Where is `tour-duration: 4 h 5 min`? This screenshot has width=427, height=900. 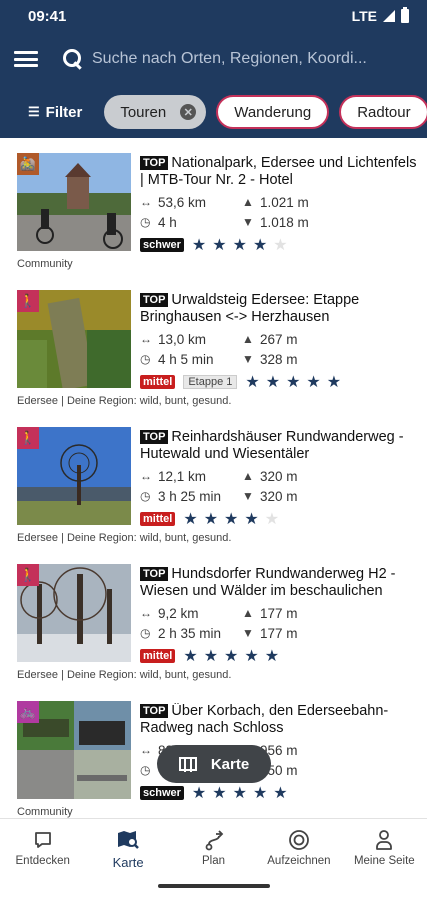 tour-duration: 4 h 5 min is located at coordinates (186, 359).